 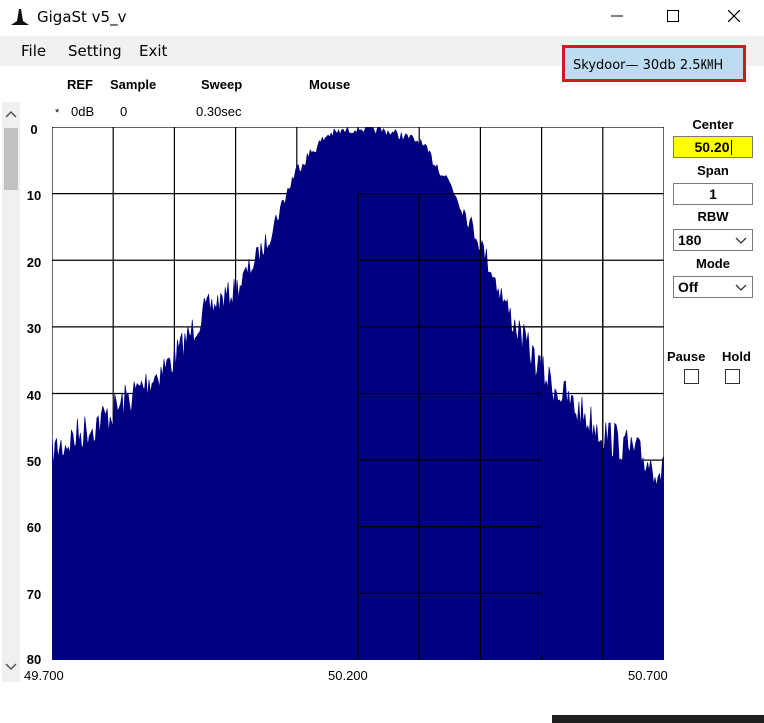 What do you see at coordinates (648, 675) in the screenshot?
I see `x-tick-label: 50.700` at bounding box center [648, 675].